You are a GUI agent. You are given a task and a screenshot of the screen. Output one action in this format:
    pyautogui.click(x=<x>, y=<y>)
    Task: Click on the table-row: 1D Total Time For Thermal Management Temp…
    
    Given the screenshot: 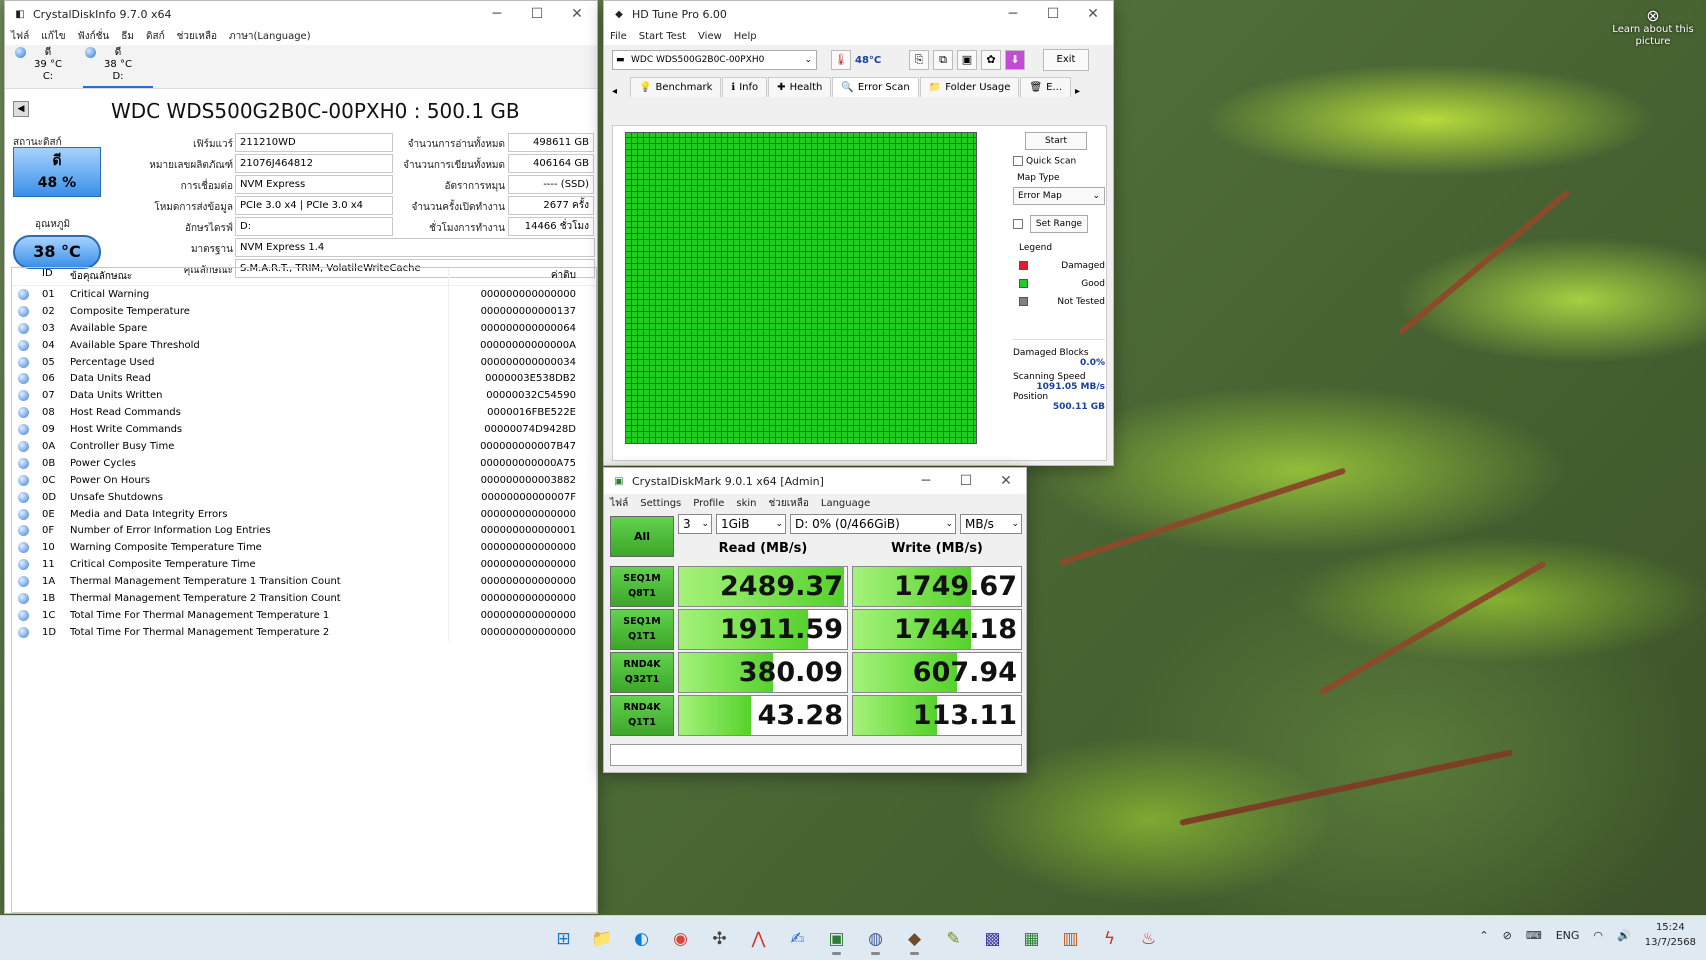 What is the action you would take?
    pyautogui.click(x=304, y=632)
    